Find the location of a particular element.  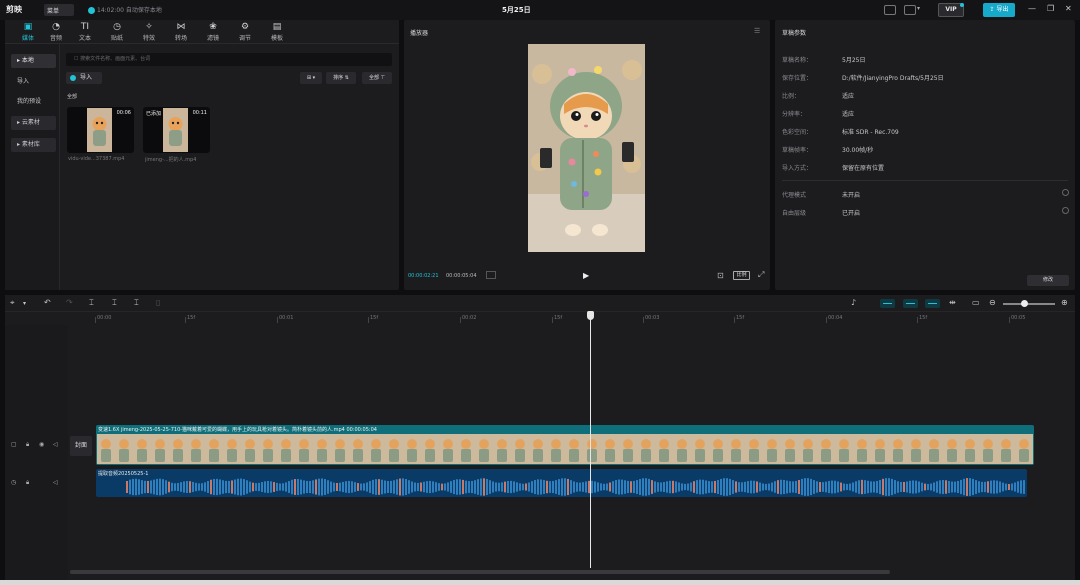

tab-media: ▣ 媒体 is located at coordinates (28, 32).